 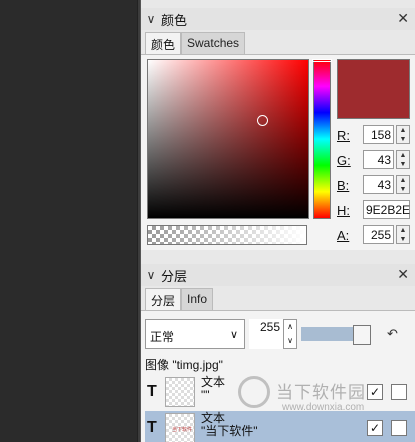 I want to click on layer-row-selected: T 当下软件 文本 "当下软件" ✓, so click(x=280, y=426).